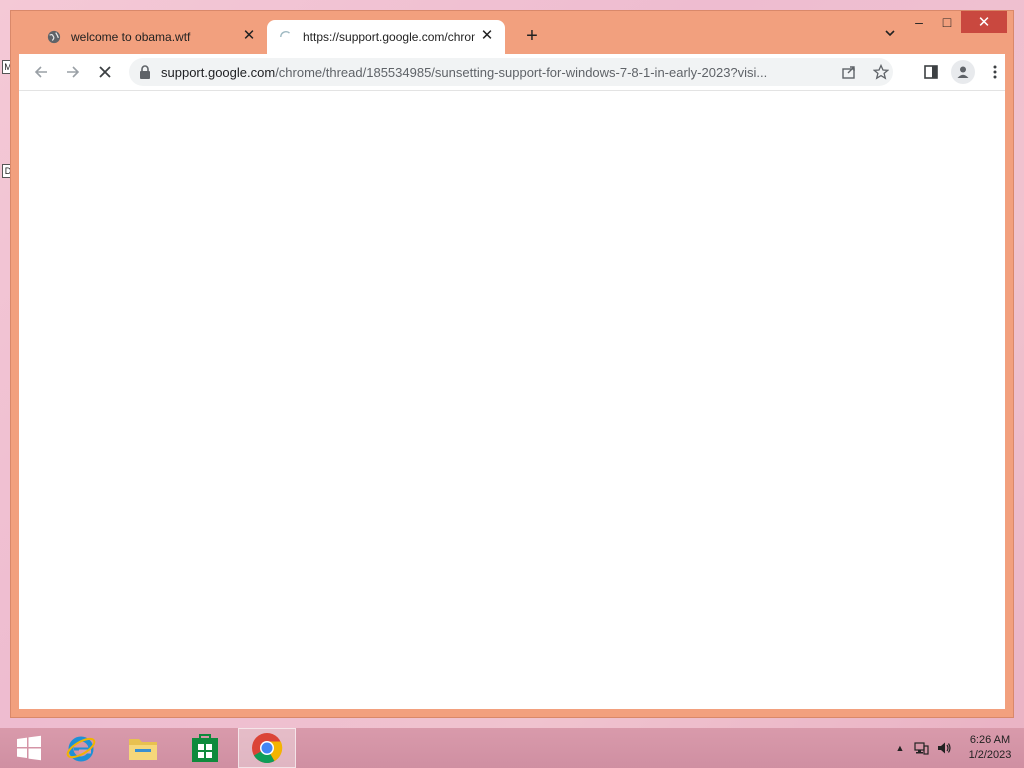 Image resolution: width=1024 pixels, height=768 pixels. I want to click on menu-icon, so click(995, 72).